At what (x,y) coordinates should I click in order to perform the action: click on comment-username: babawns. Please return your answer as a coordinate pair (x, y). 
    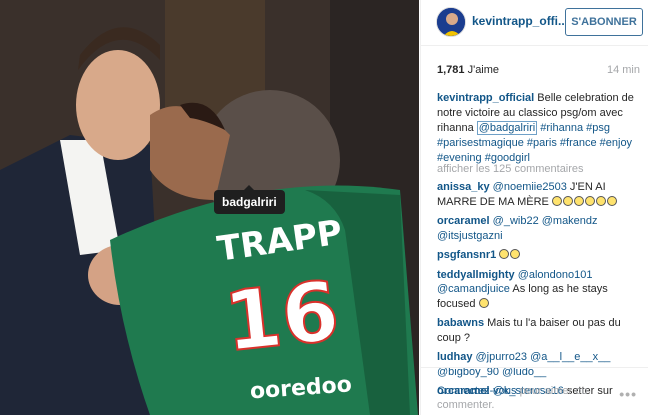
    Looking at the image, I should click on (460, 323).